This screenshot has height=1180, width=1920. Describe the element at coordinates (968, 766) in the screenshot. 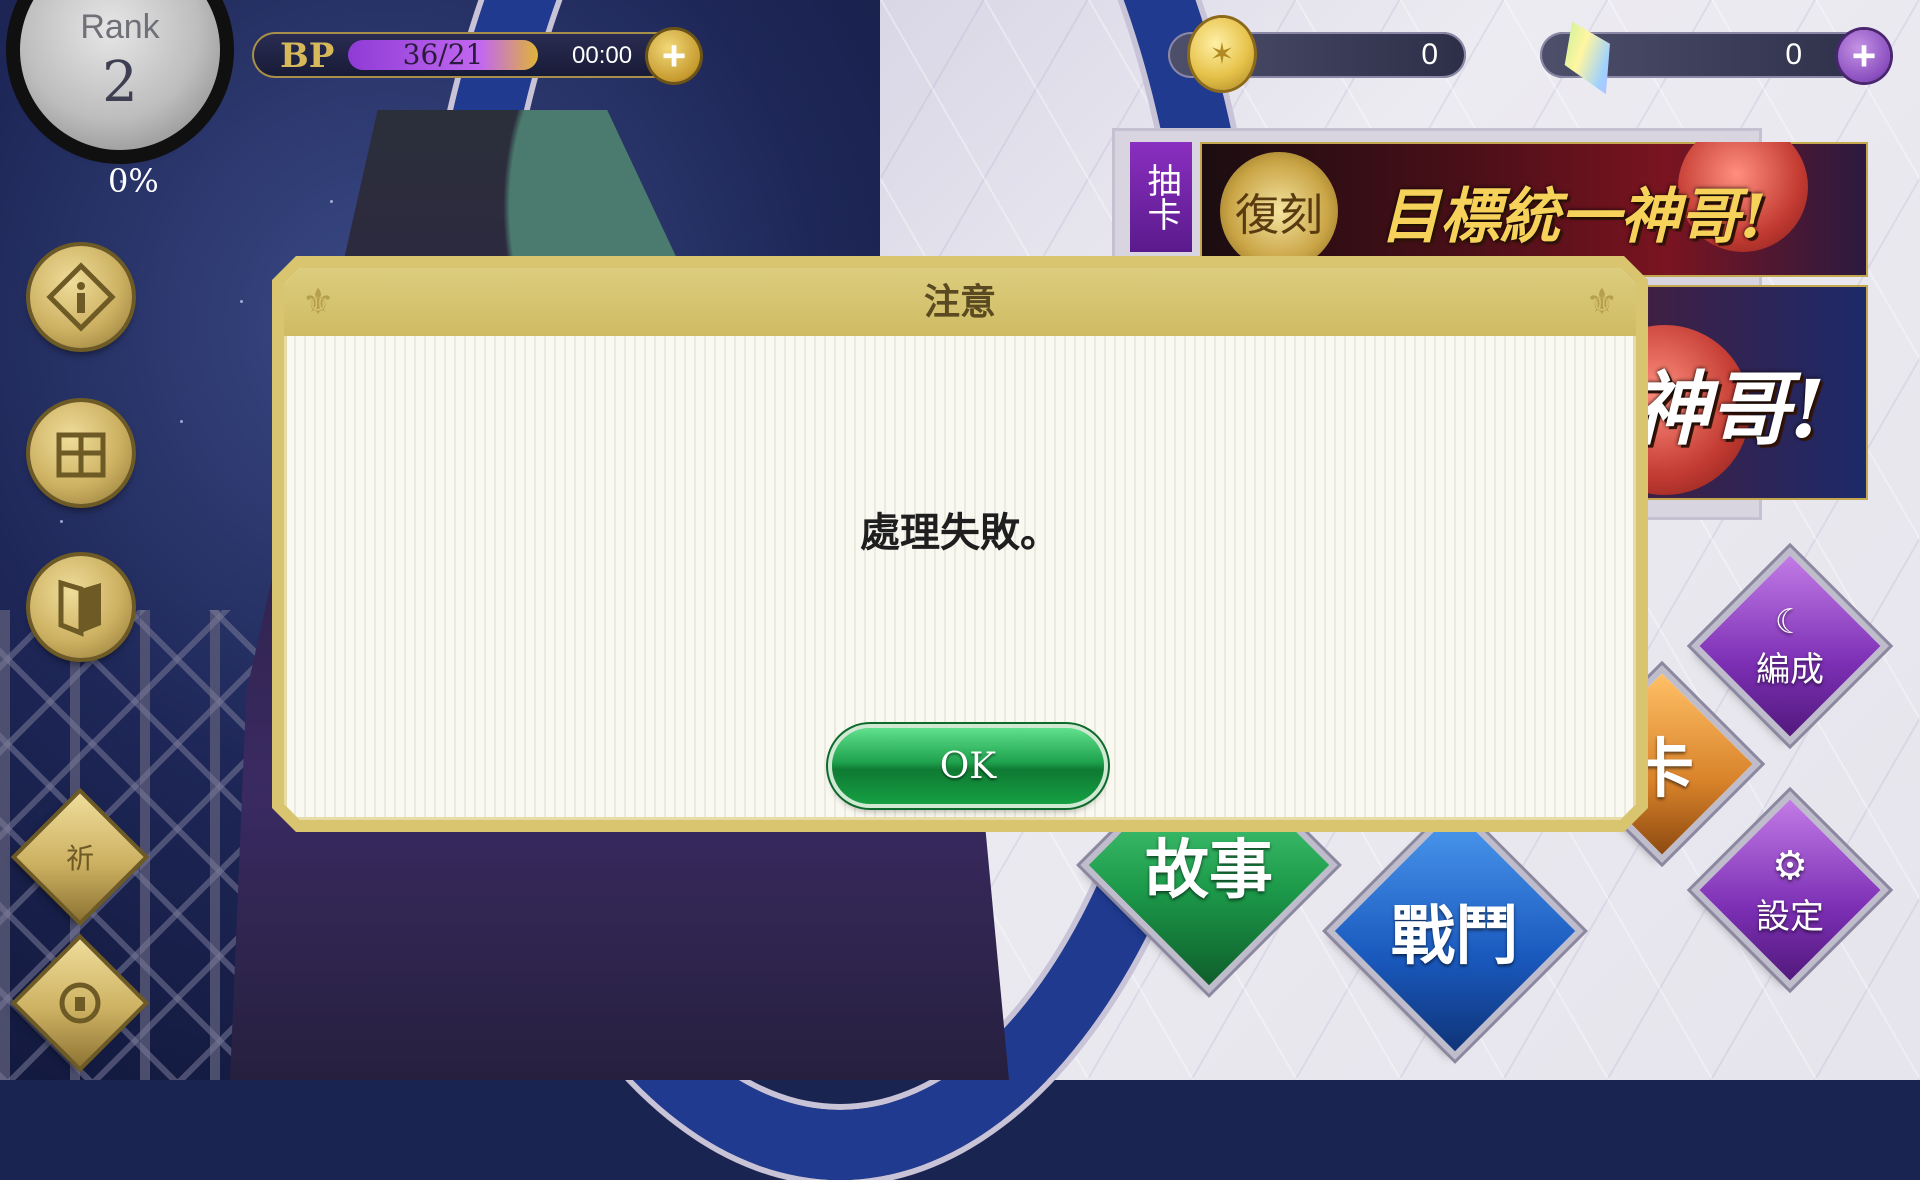

I see `ok-button: OK` at that location.